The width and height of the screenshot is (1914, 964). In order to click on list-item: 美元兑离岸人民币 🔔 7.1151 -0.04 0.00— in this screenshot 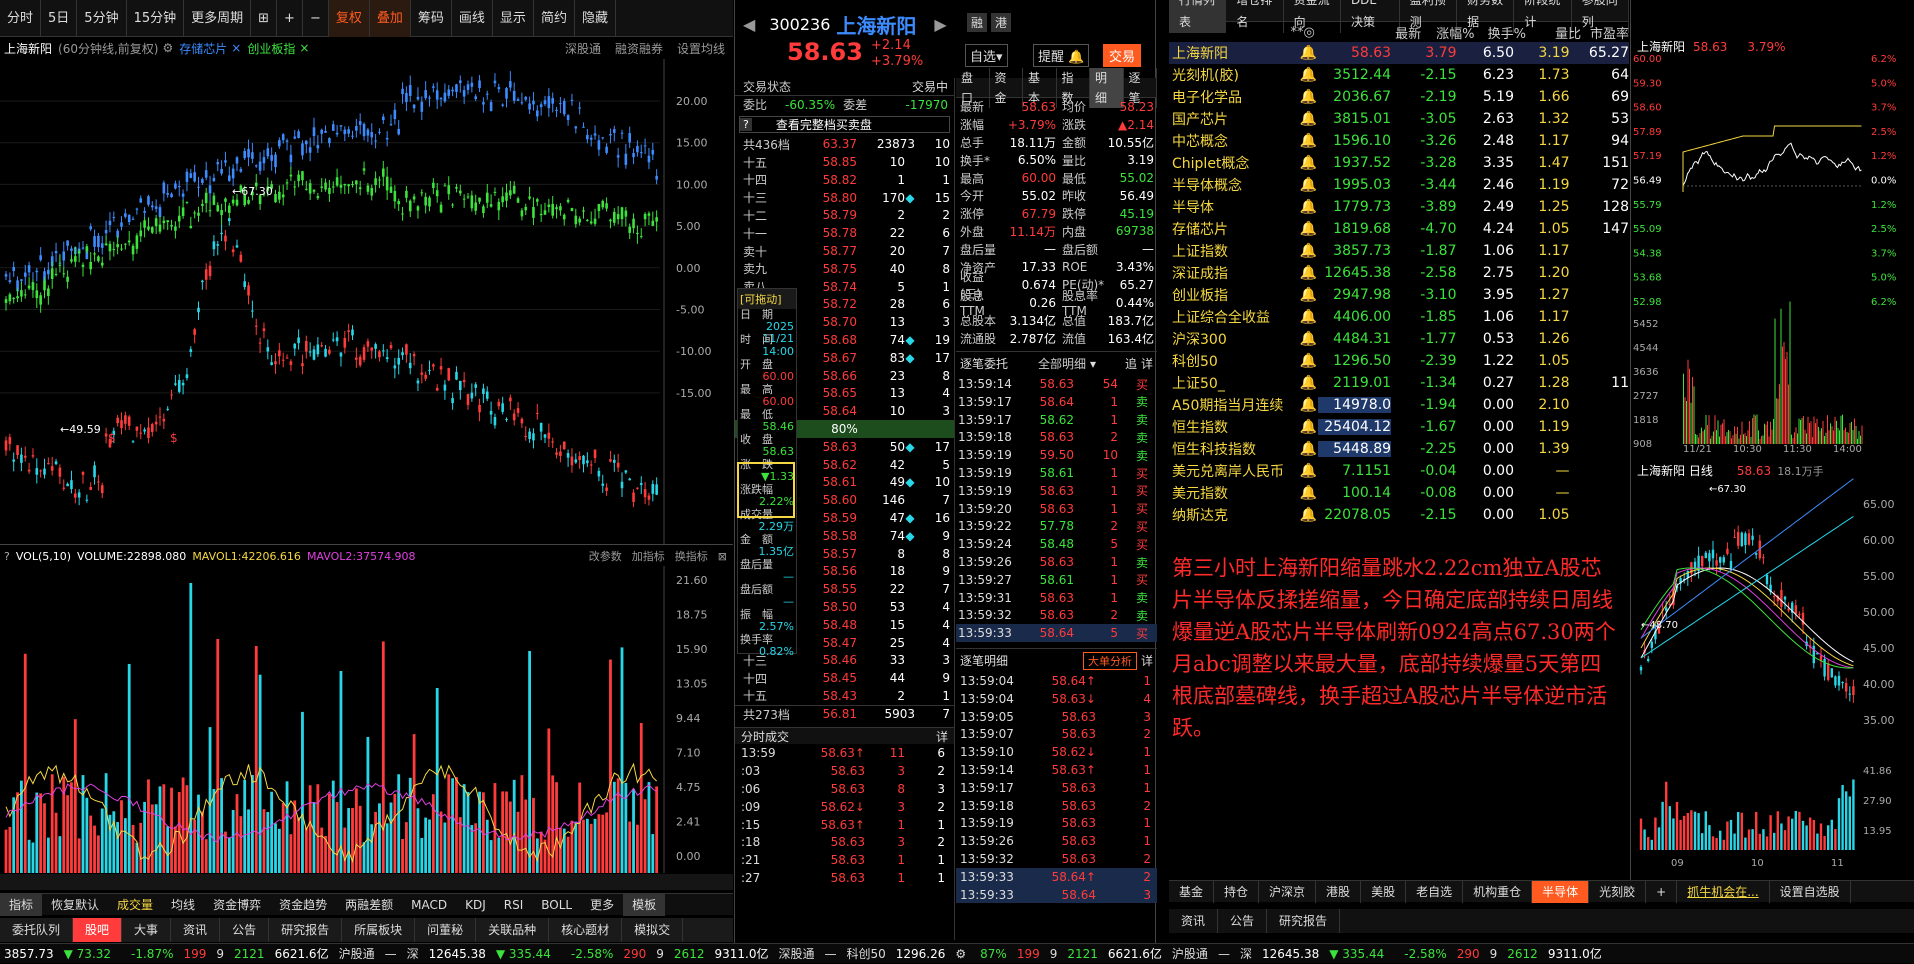, I will do `click(1399, 471)`.